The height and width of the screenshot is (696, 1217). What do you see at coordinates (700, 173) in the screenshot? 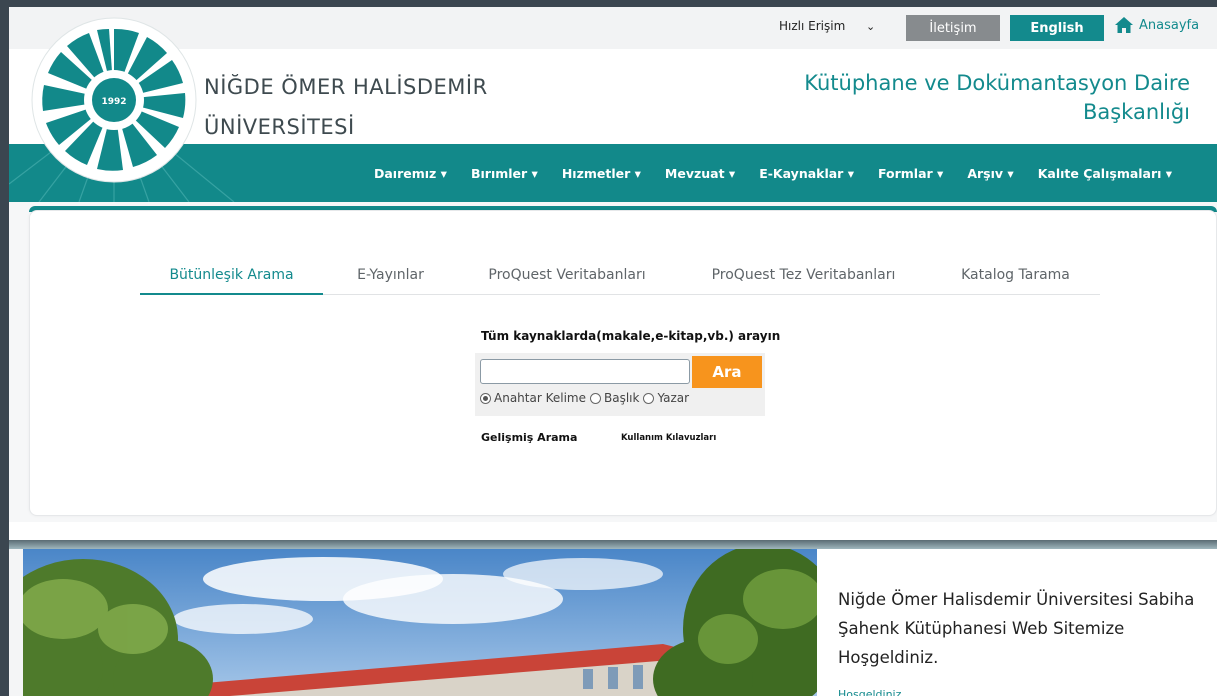
I see `nav-item-mevzuat: Mevzuat ▾` at bounding box center [700, 173].